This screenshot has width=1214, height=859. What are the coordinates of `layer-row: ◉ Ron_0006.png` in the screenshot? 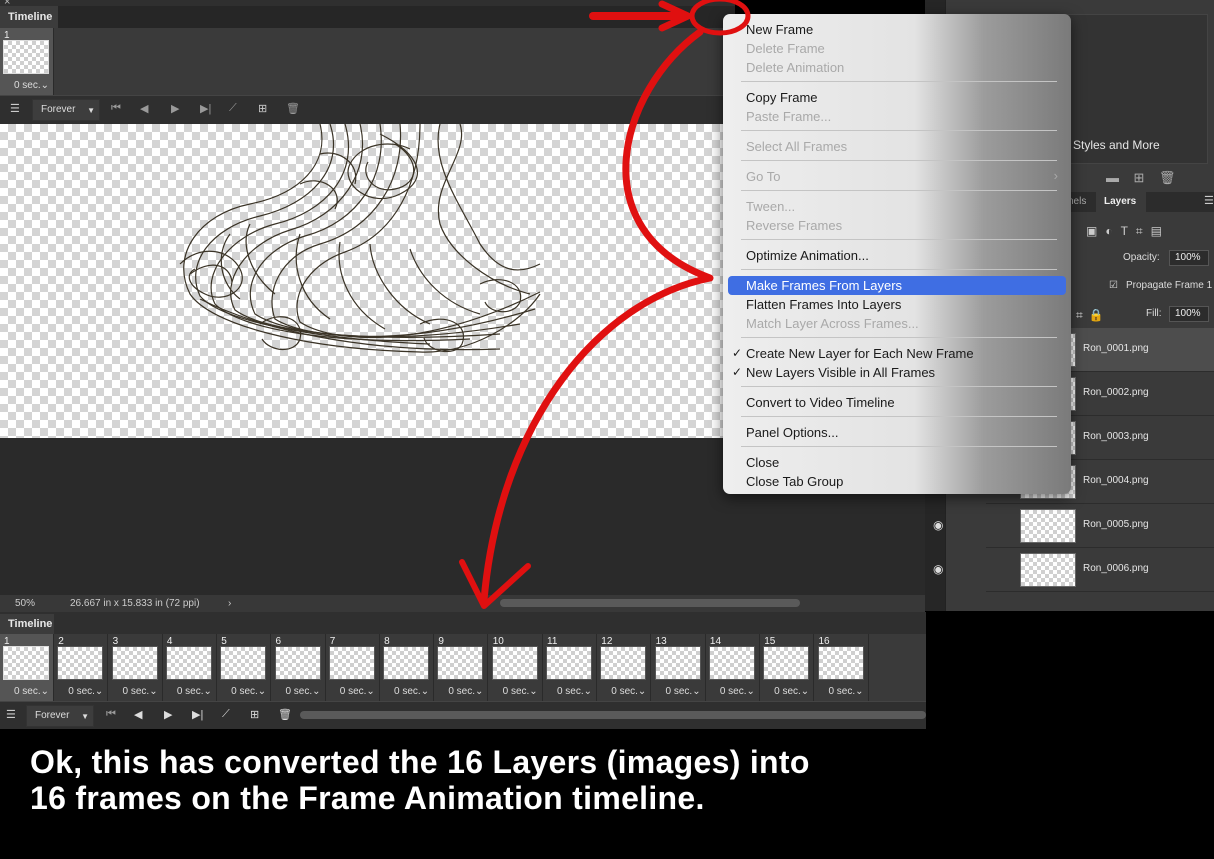 It's located at (1073, 570).